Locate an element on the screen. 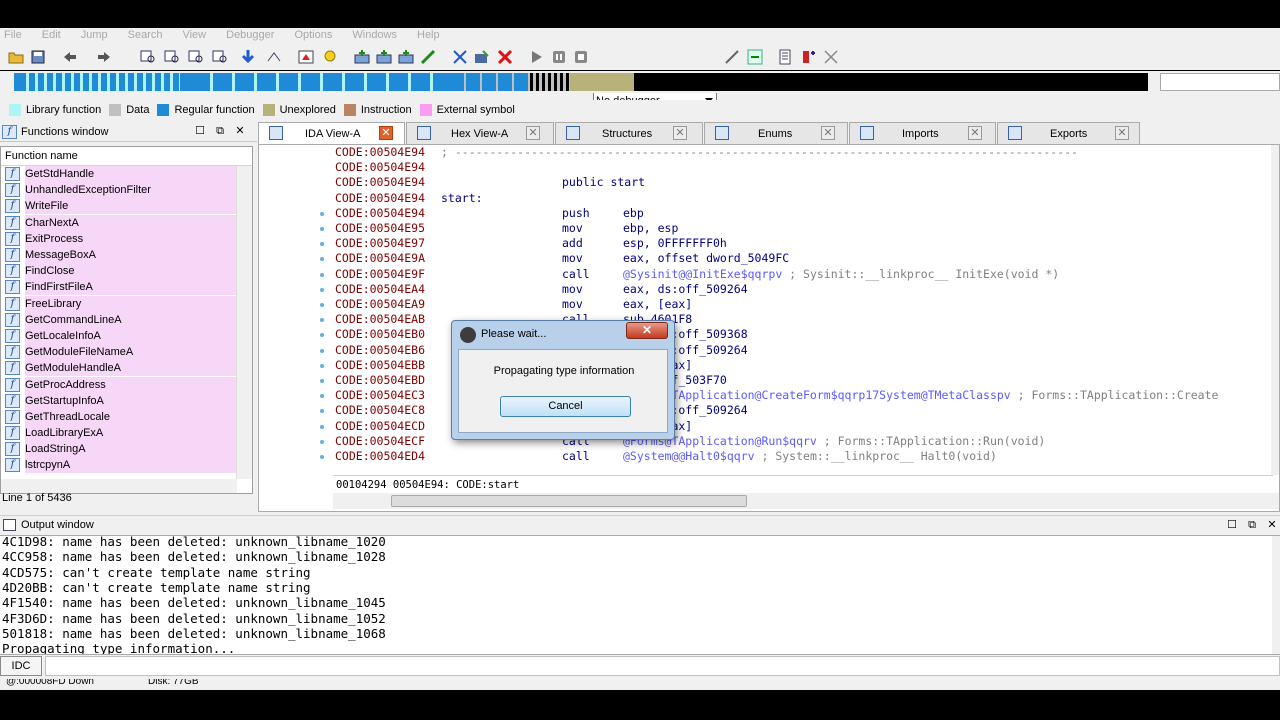 The image size is (1280, 720). functions-vertical-scrollbar is located at coordinates (244, 322).